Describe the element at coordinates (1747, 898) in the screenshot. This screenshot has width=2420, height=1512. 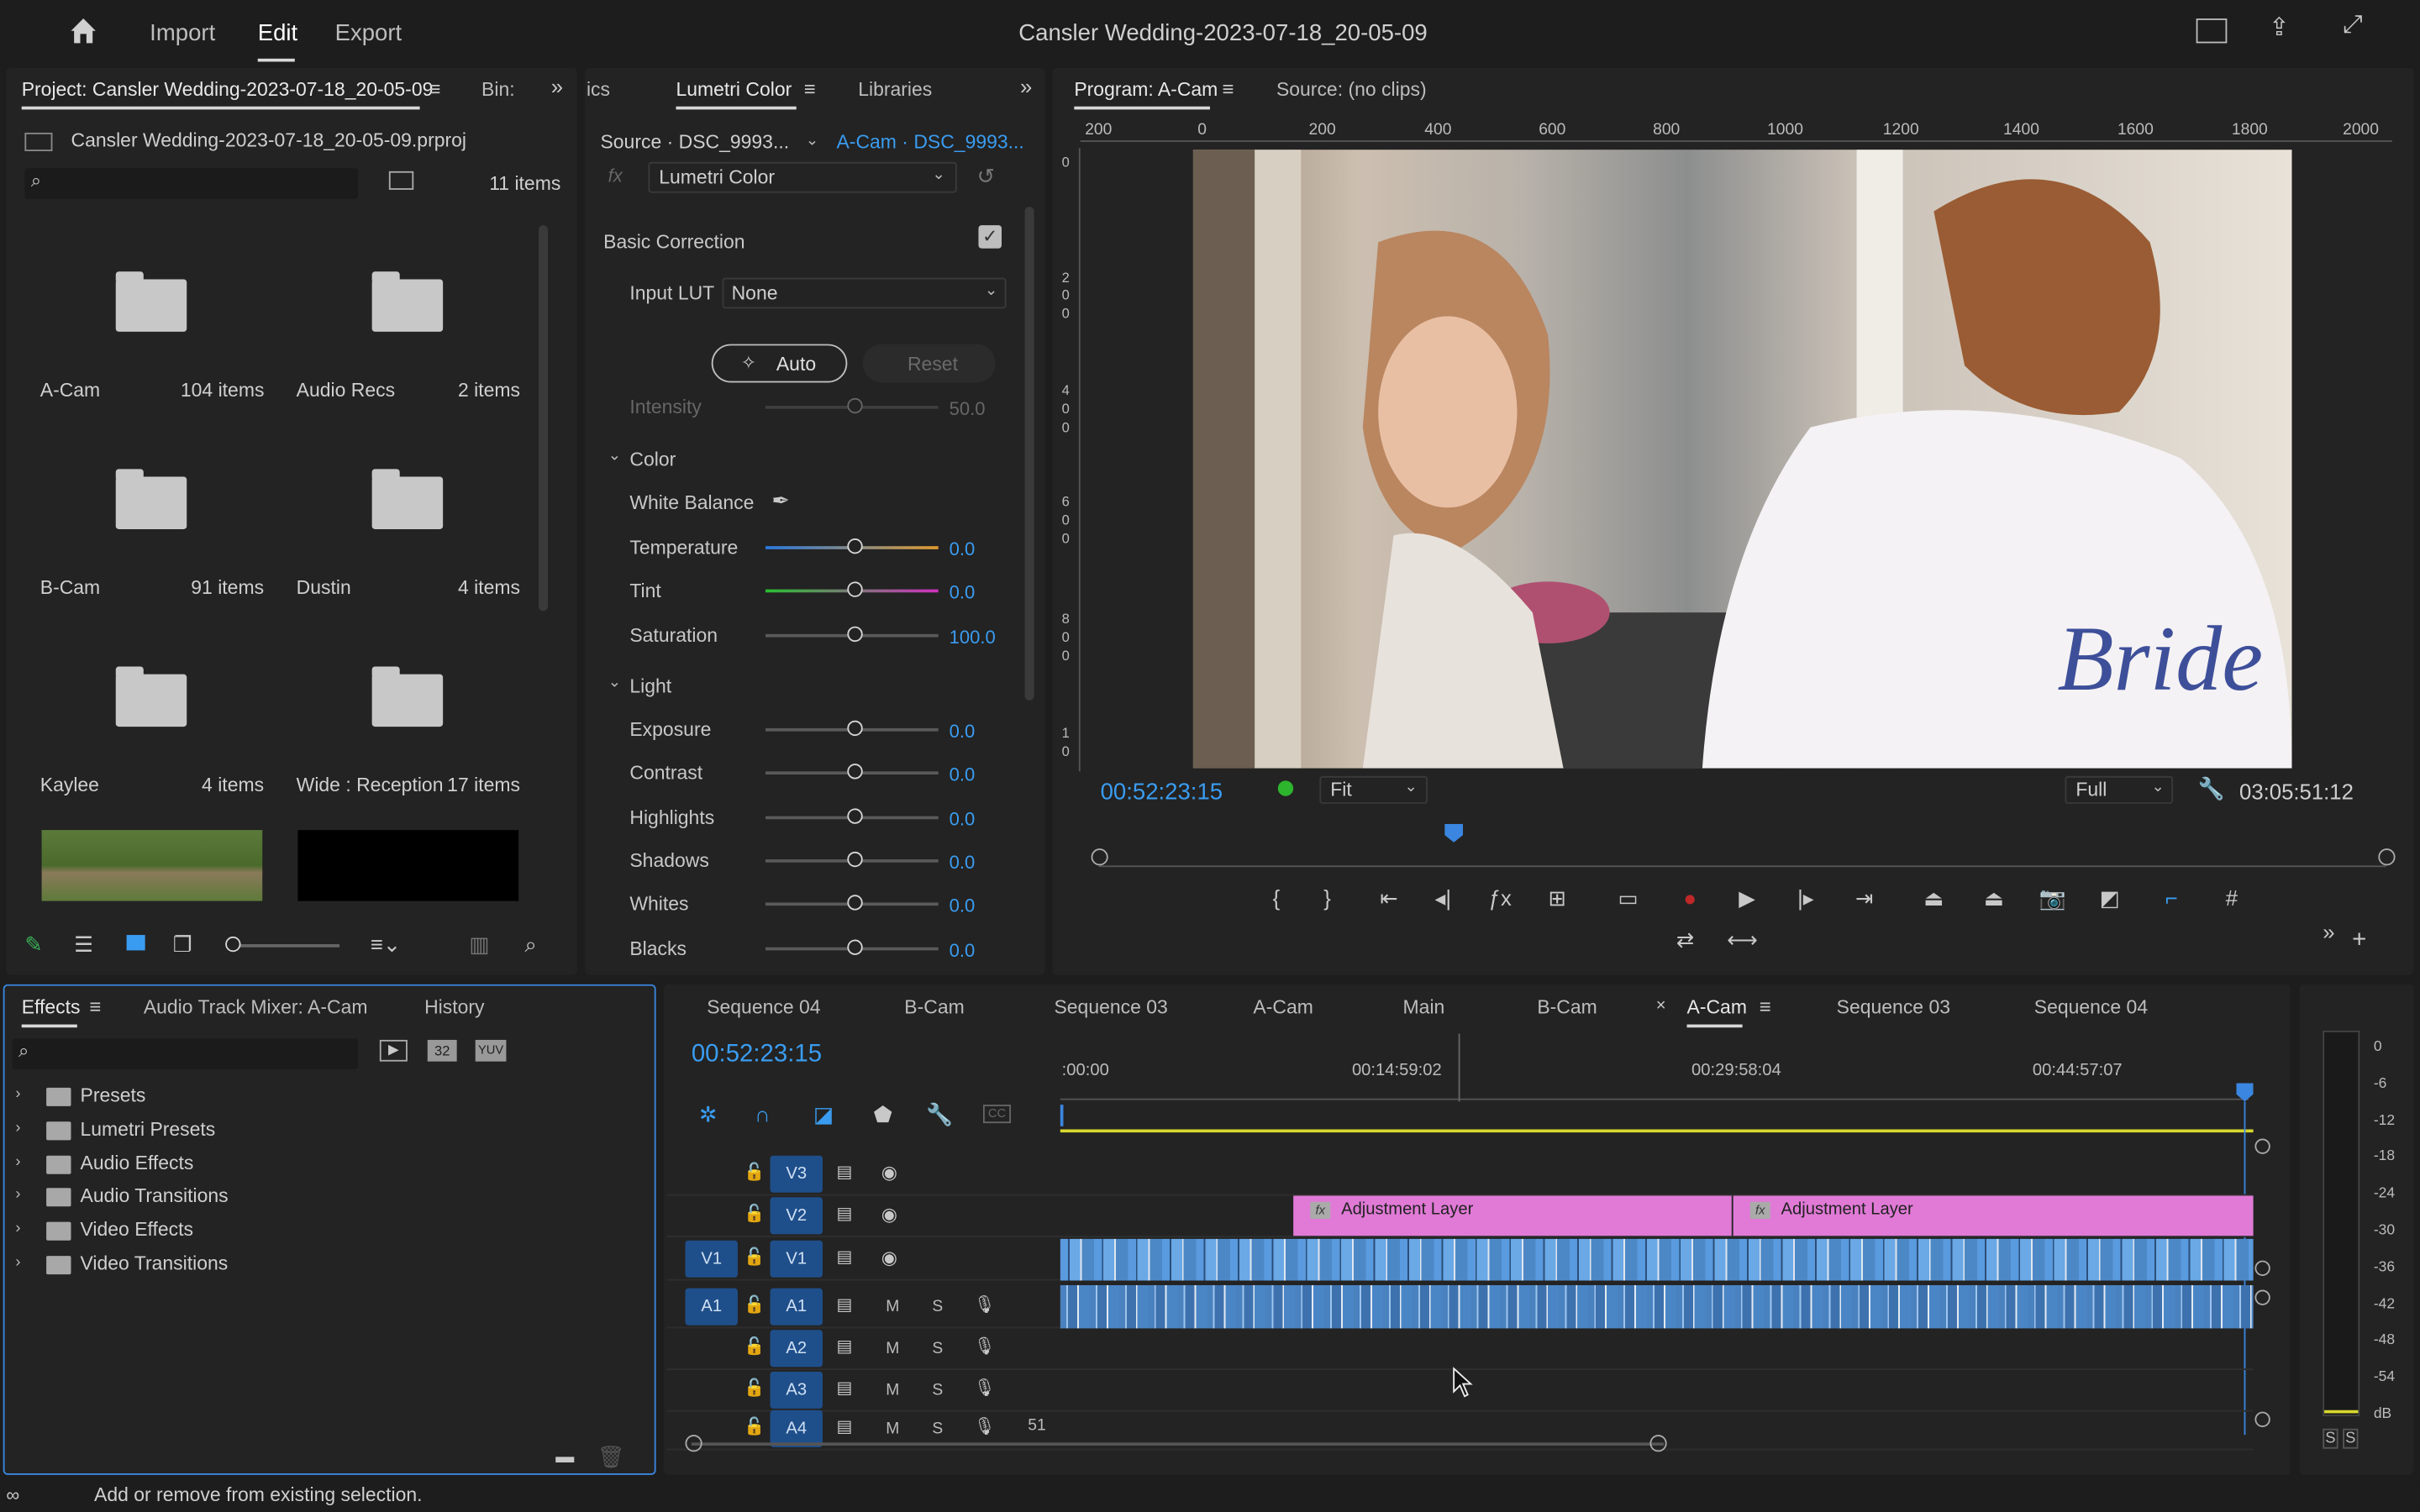
I see `play-icon: ▶` at that location.